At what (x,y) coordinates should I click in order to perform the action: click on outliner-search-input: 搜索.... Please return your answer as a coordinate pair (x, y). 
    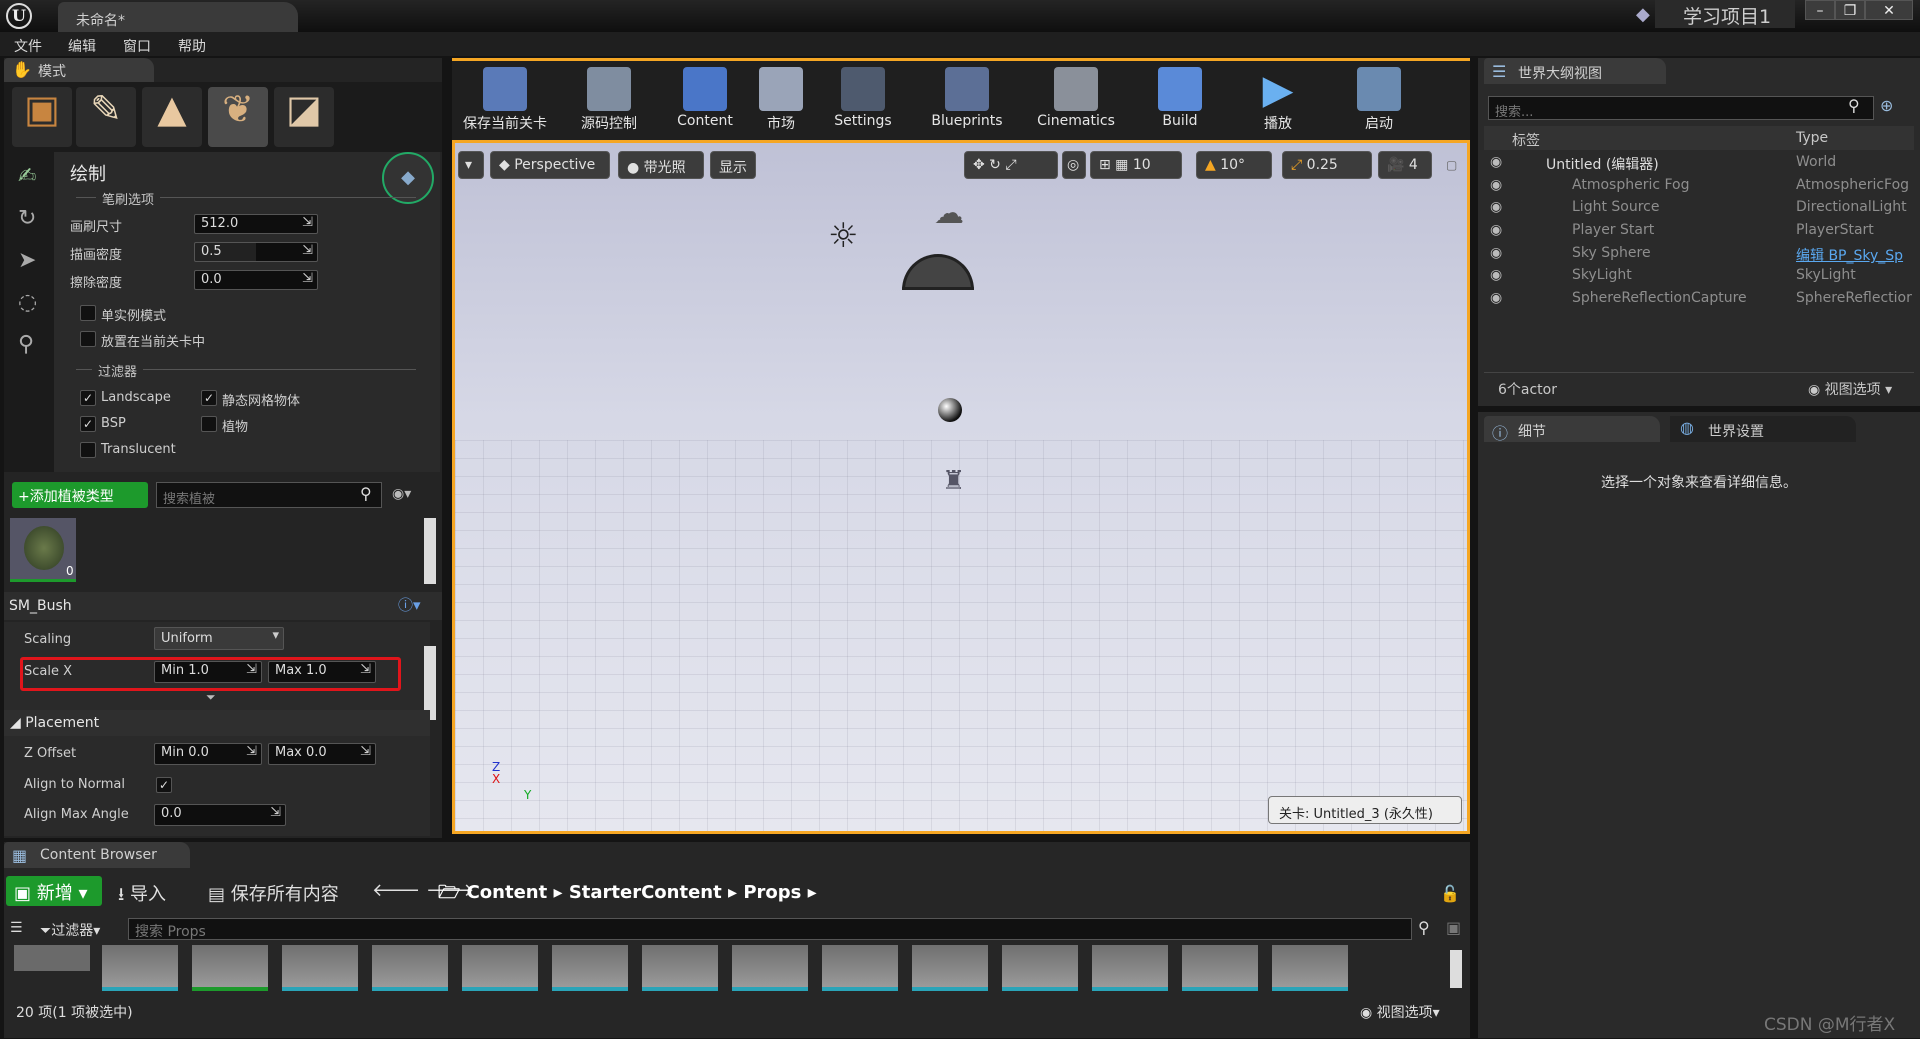
    Looking at the image, I should click on (1681, 108).